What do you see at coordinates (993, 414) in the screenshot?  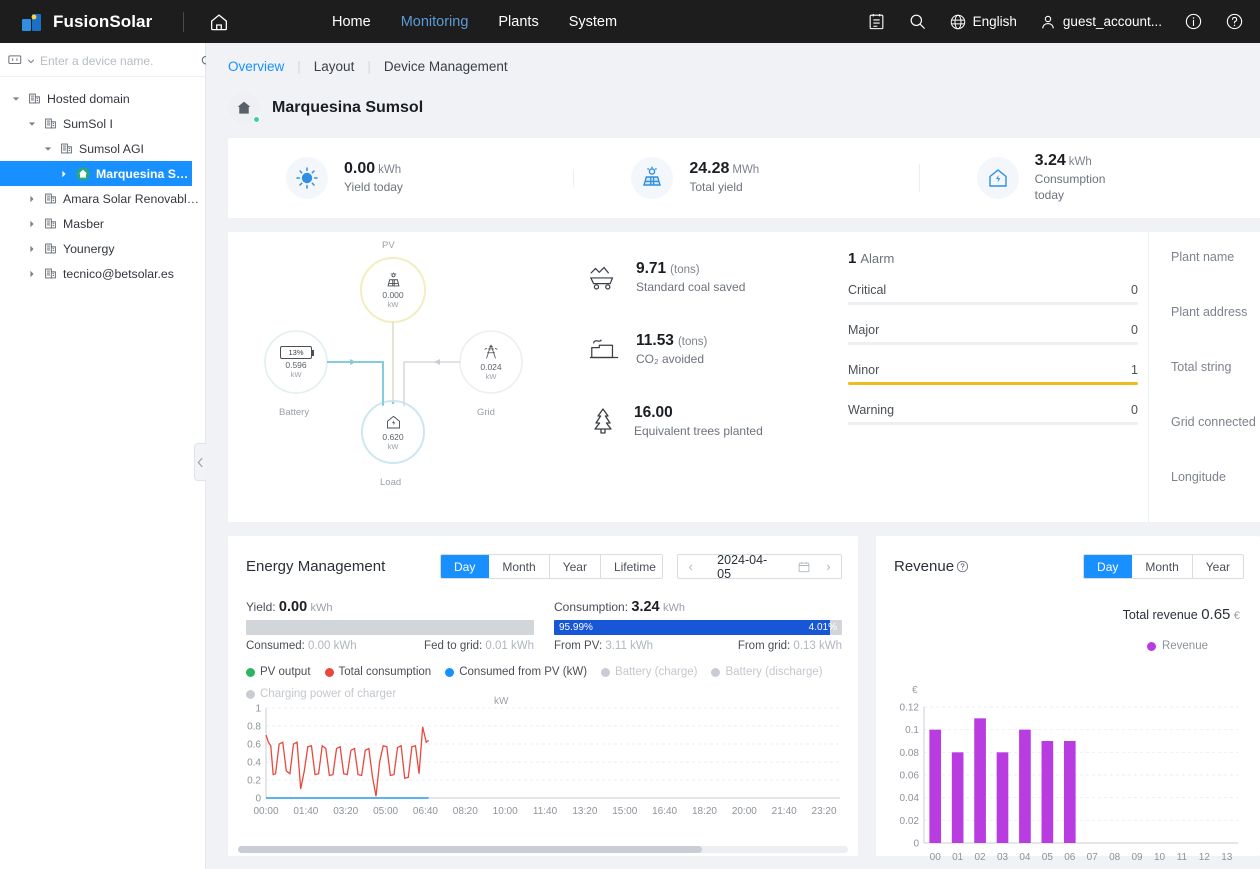 I see `alarm-row-warning: Warning 0` at bounding box center [993, 414].